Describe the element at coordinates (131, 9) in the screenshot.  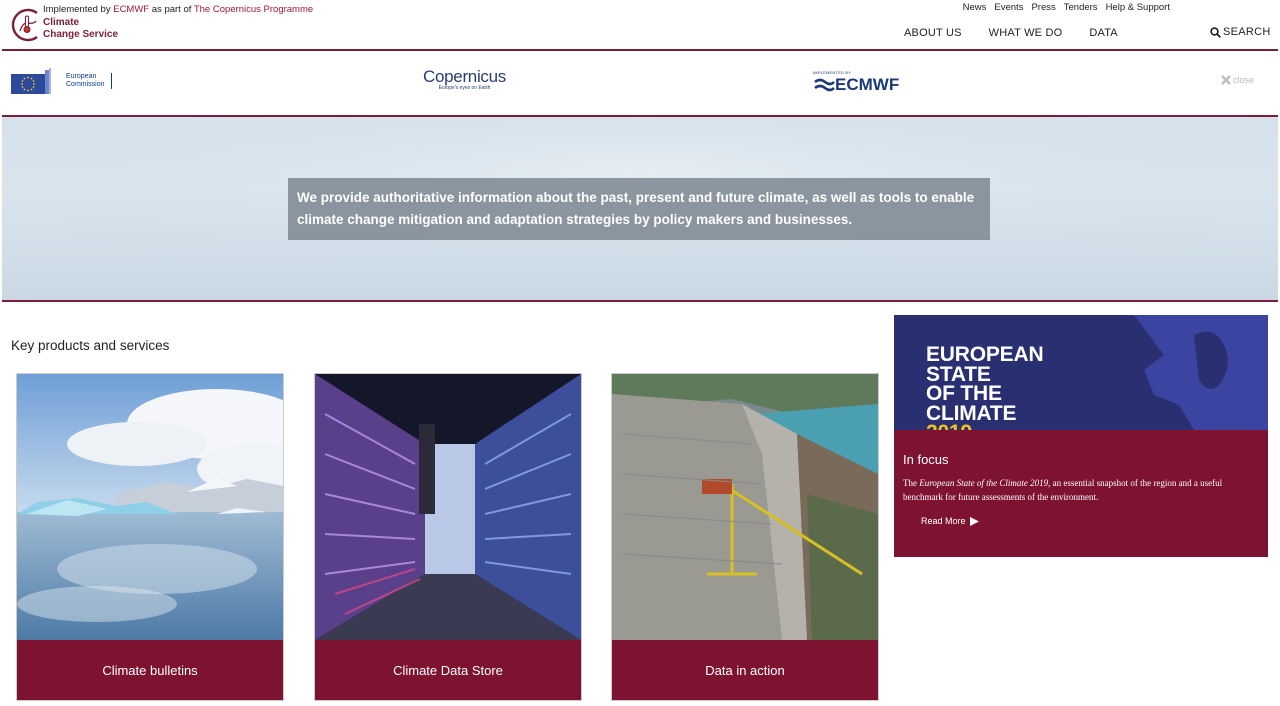
I see `ecmwf-link: ECMWF` at that location.